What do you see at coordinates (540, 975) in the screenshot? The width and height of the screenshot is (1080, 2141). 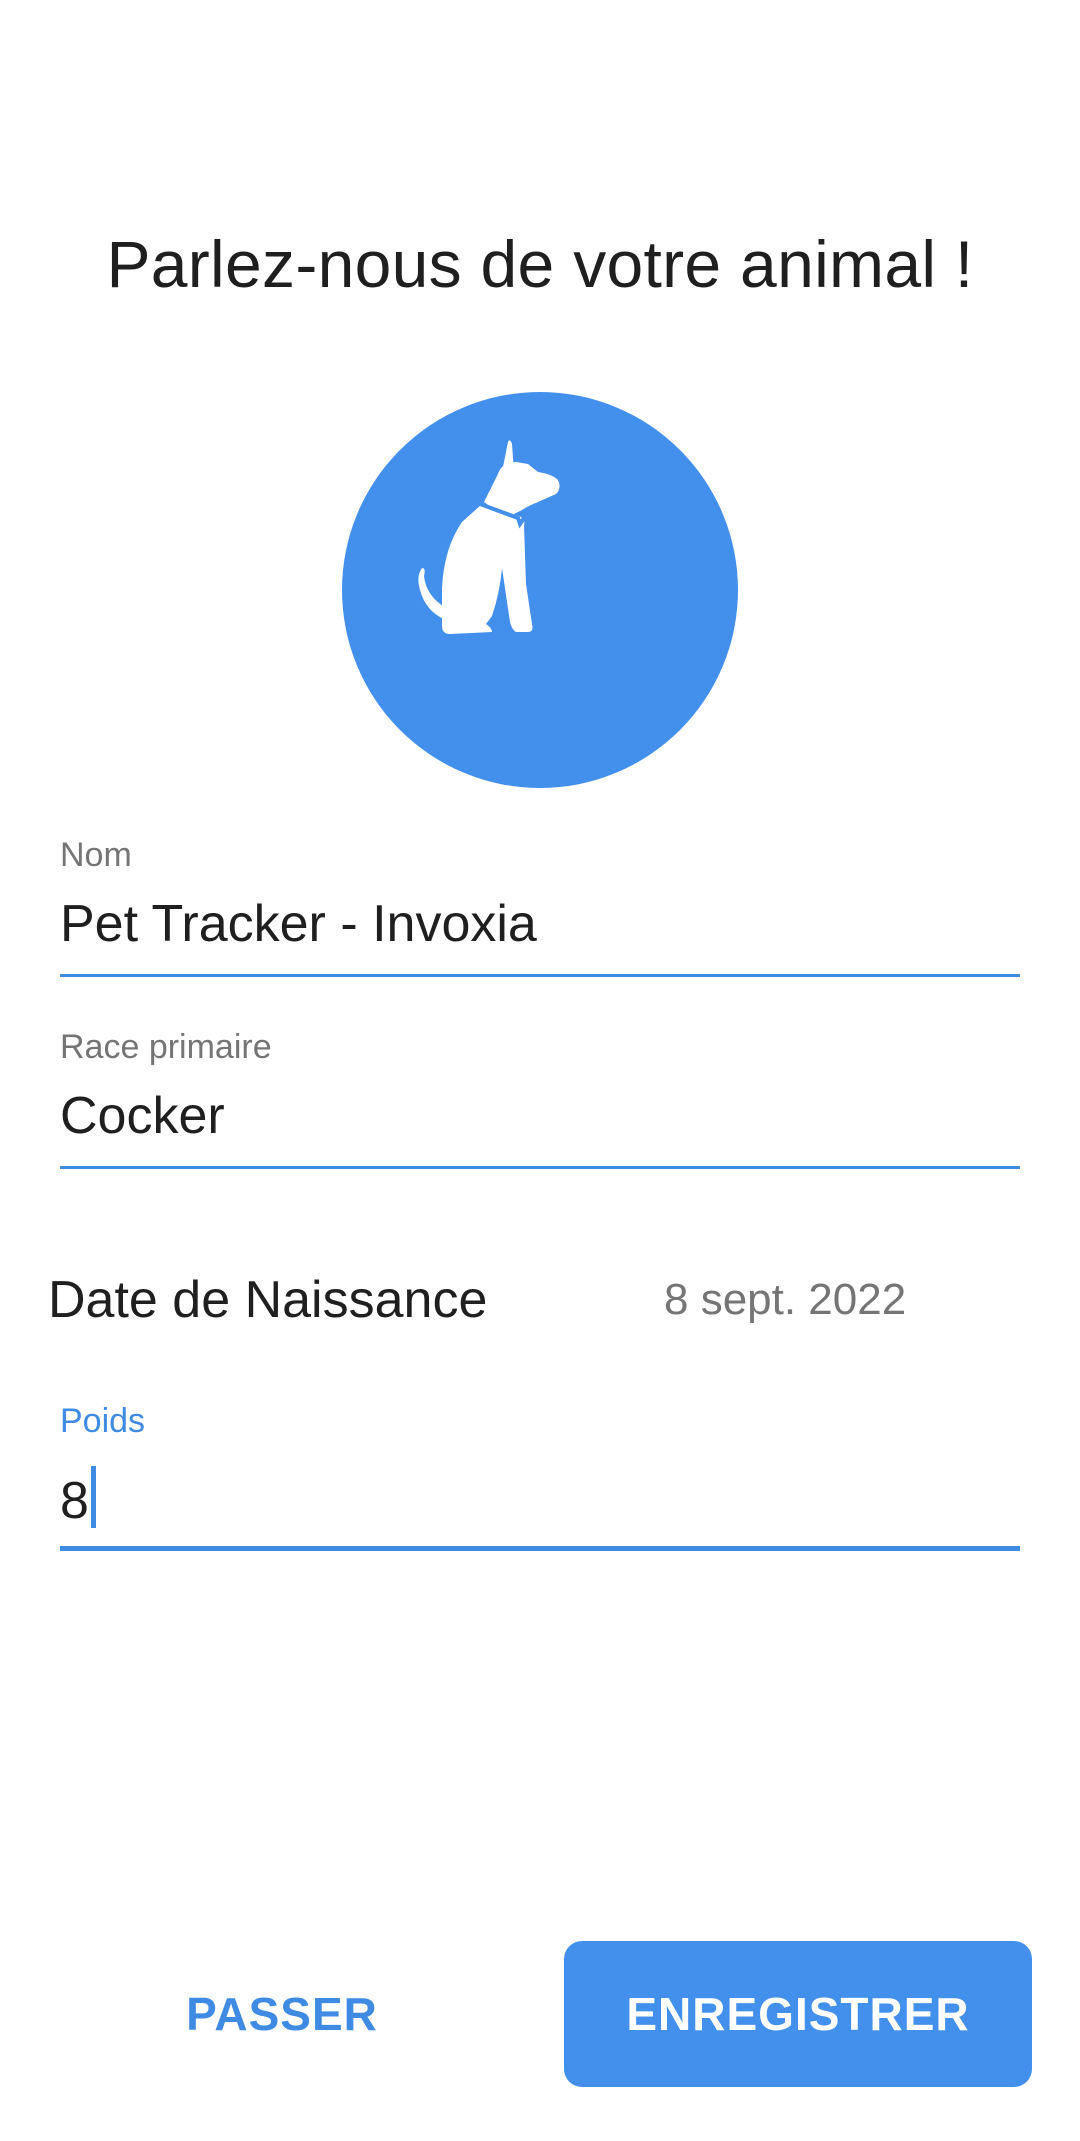 I see `name-field-underline` at bounding box center [540, 975].